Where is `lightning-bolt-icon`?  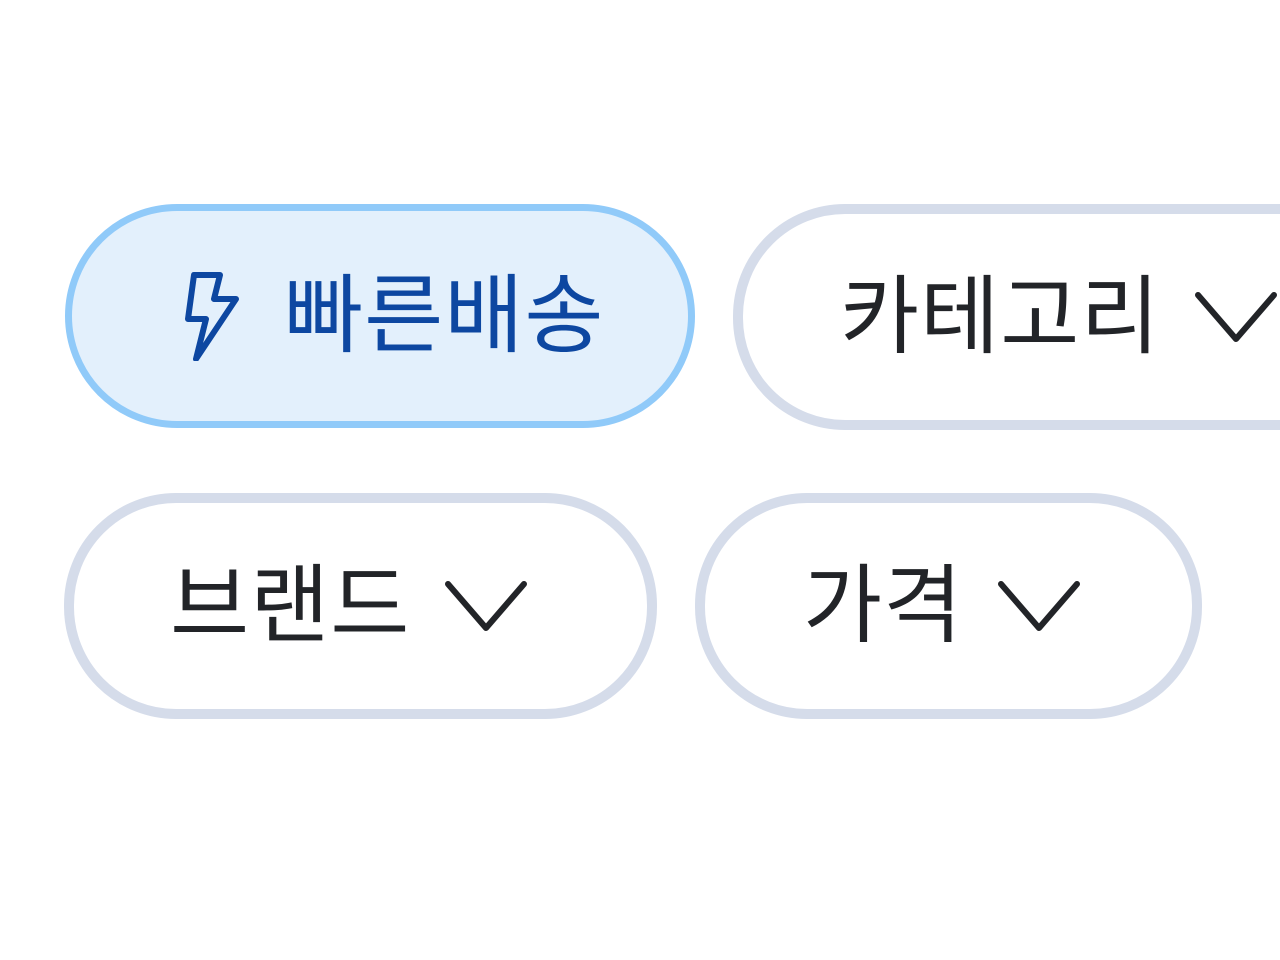
lightning-bolt-icon is located at coordinates (212, 316).